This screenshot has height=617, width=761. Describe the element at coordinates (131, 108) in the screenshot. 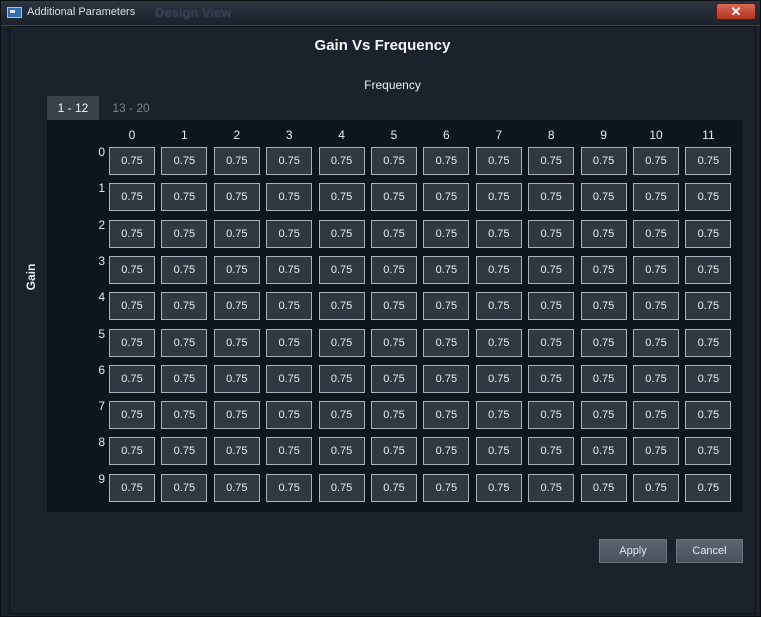

I see `tab-13-20: 13 - 20` at that location.